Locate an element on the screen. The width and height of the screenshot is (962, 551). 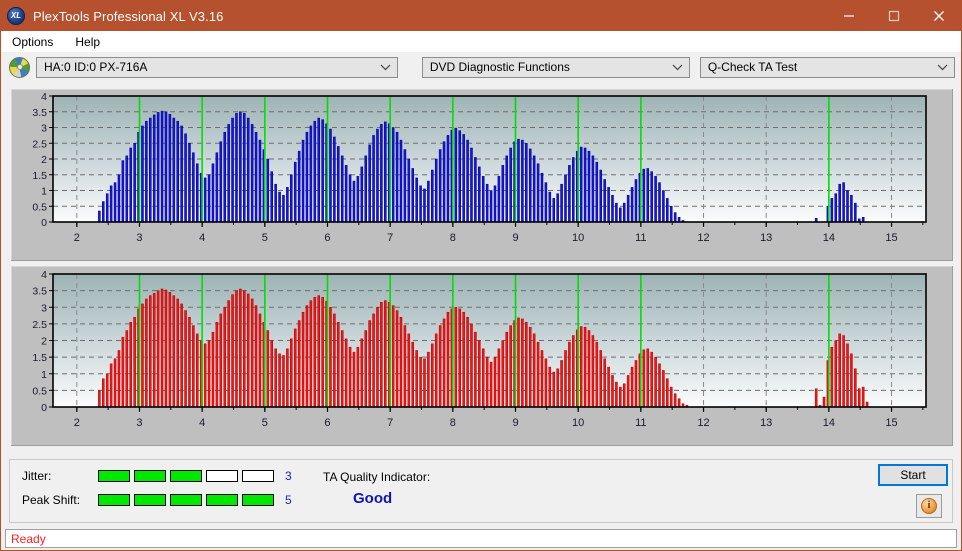
status-text: Ready is located at coordinates (28, 538).